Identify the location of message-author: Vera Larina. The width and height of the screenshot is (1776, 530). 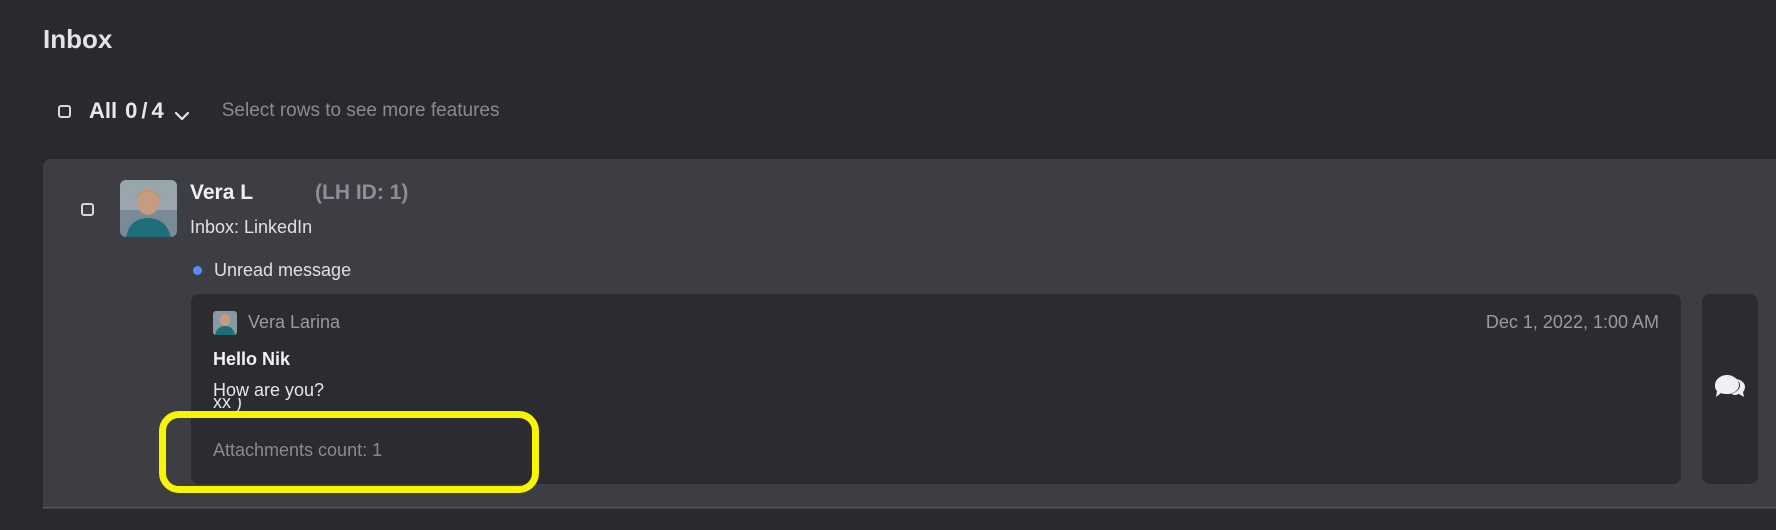
(294, 322).